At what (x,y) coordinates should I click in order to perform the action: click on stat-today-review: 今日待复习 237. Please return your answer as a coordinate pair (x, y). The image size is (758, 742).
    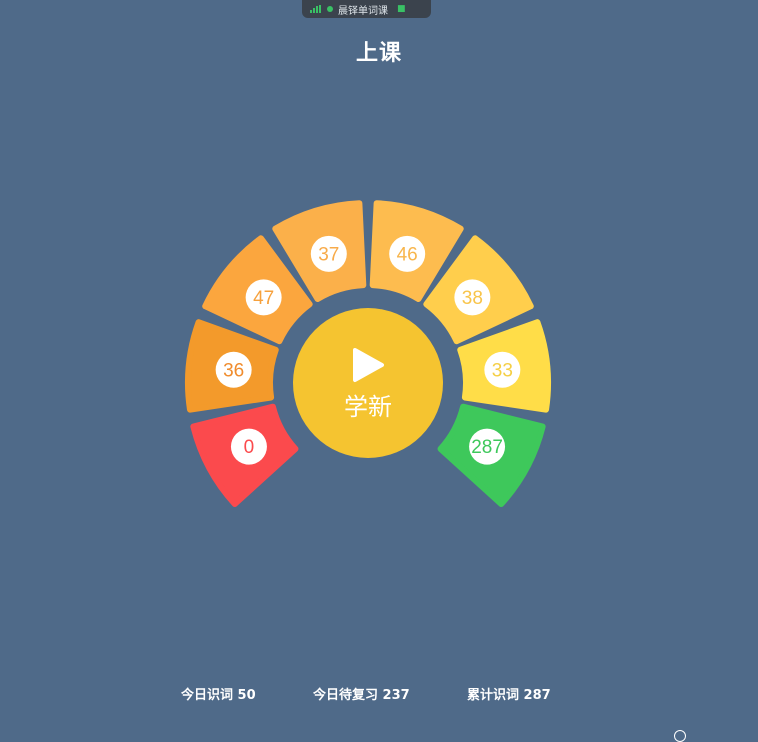
    Looking at the image, I should click on (361, 695).